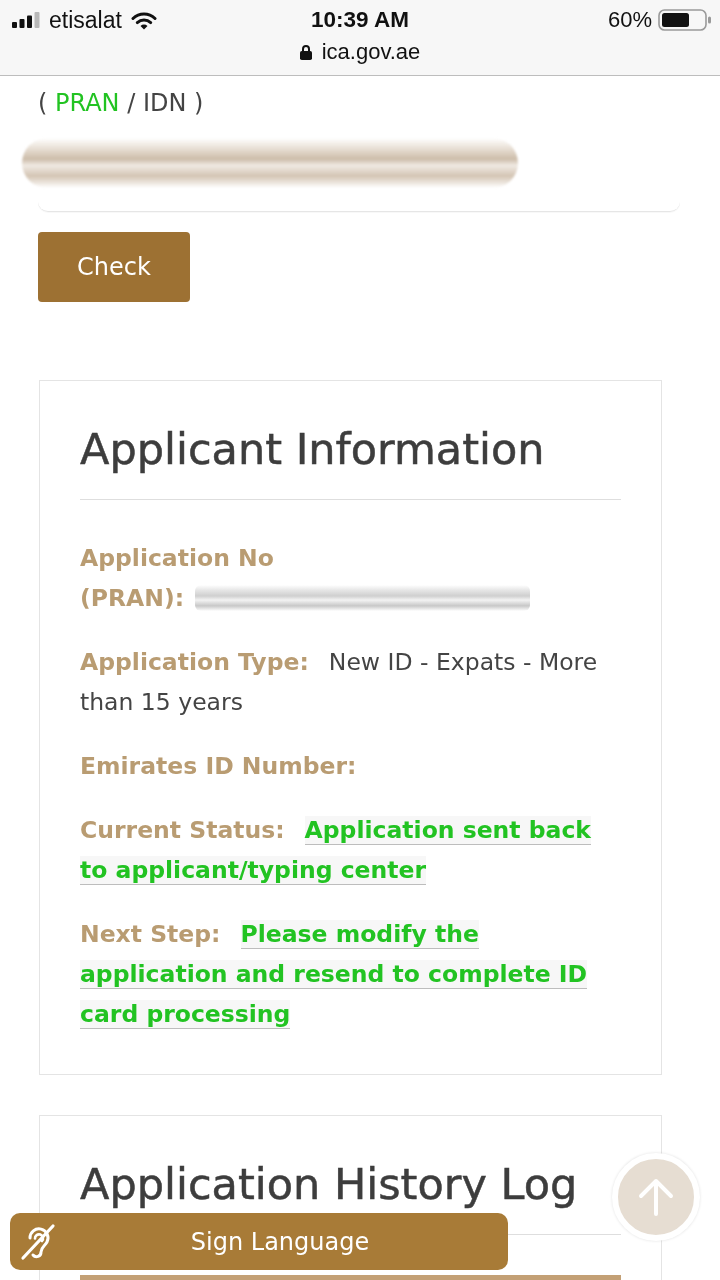 The image size is (720, 1280). I want to click on arrow-up-icon, so click(656, 1197).